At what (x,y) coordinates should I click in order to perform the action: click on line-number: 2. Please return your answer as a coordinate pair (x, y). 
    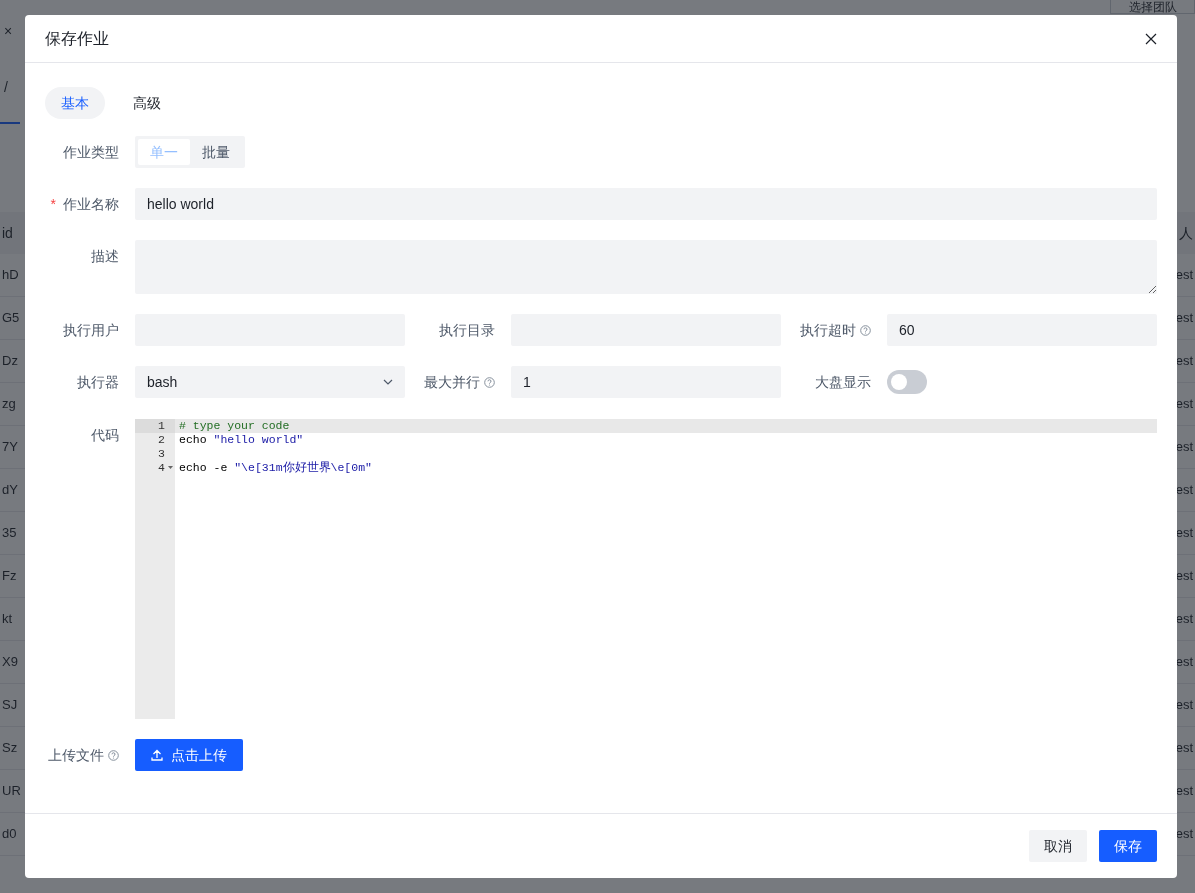
    Looking at the image, I should click on (161, 439).